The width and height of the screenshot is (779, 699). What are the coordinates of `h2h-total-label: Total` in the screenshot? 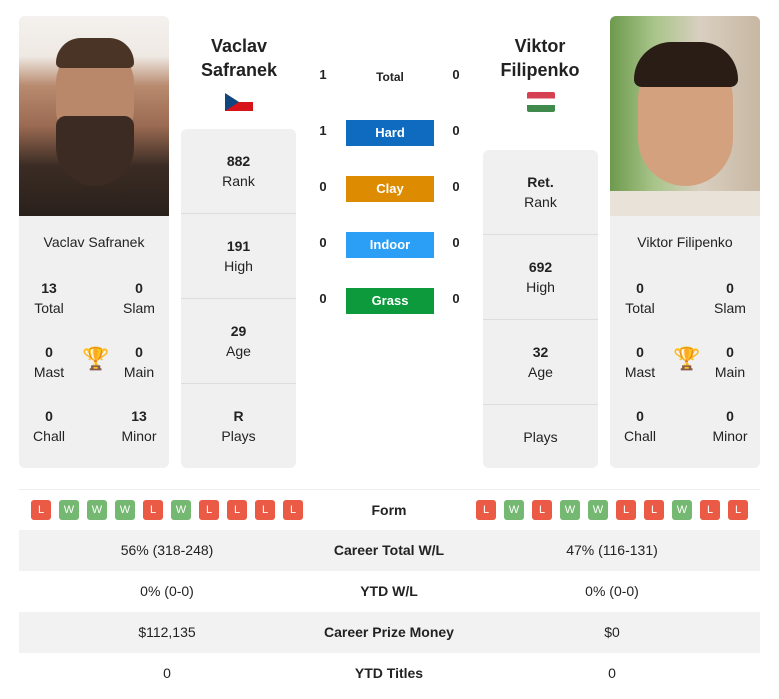 It's located at (390, 77).